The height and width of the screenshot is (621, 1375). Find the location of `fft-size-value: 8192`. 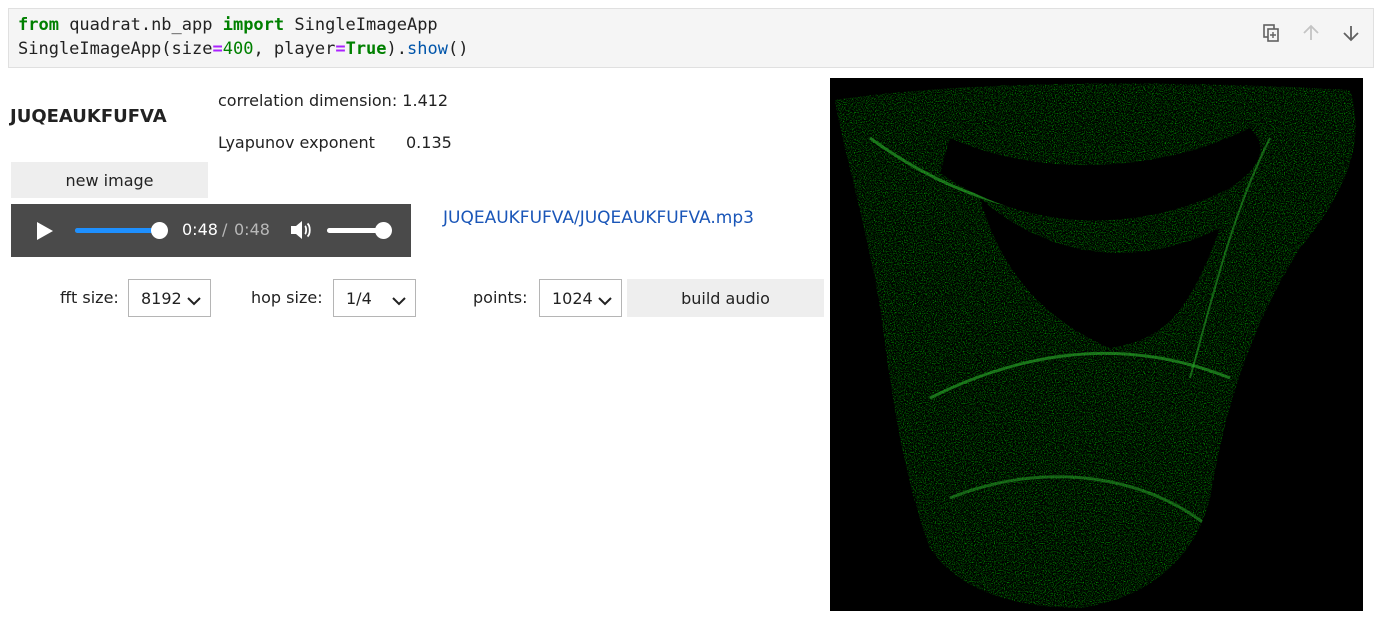

fft-size-value: 8192 is located at coordinates (161, 298).